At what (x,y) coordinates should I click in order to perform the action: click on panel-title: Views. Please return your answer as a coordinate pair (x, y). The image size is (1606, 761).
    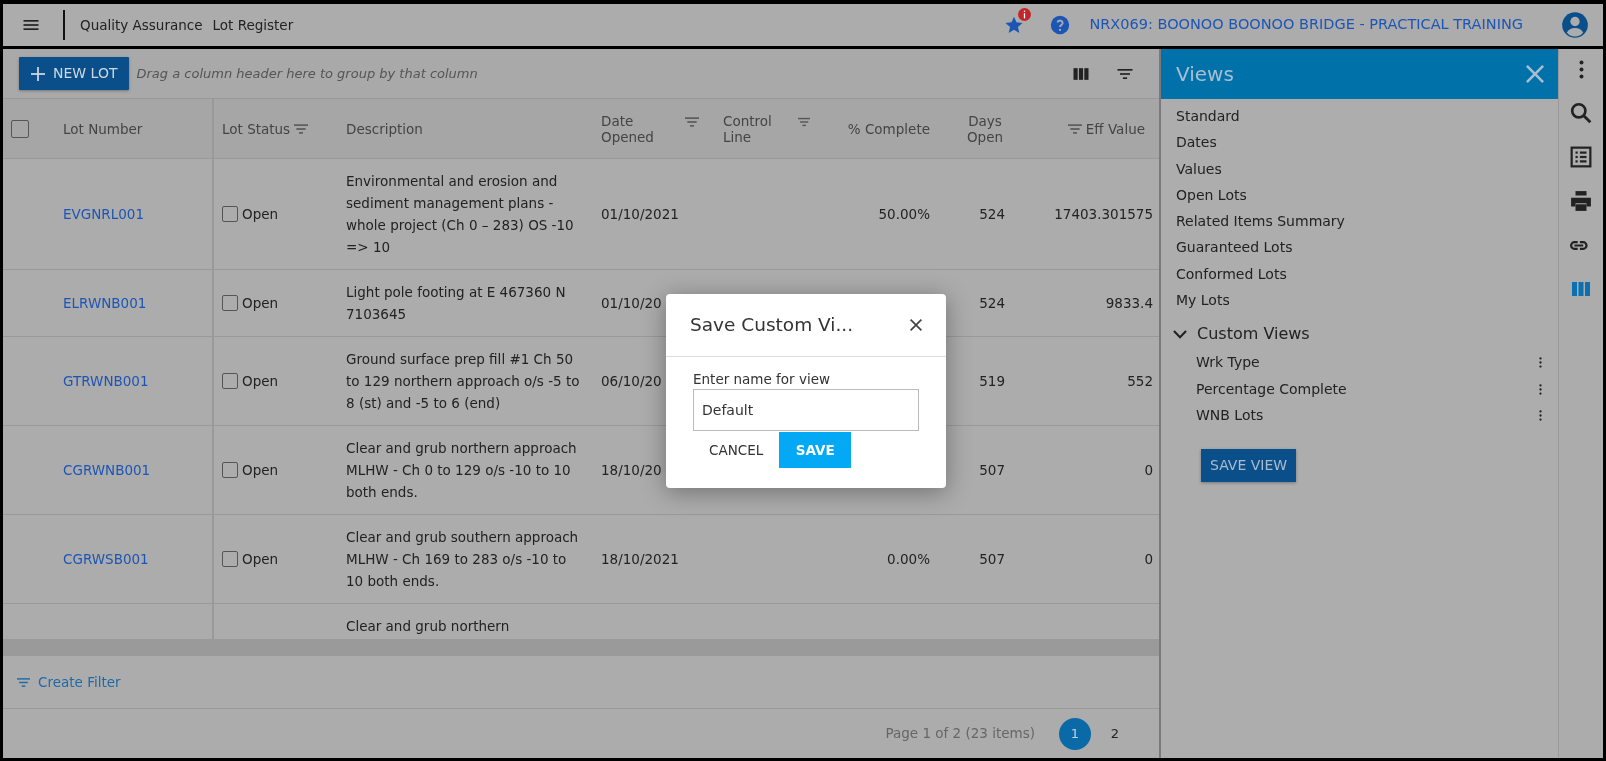
    Looking at the image, I should click on (1205, 74).